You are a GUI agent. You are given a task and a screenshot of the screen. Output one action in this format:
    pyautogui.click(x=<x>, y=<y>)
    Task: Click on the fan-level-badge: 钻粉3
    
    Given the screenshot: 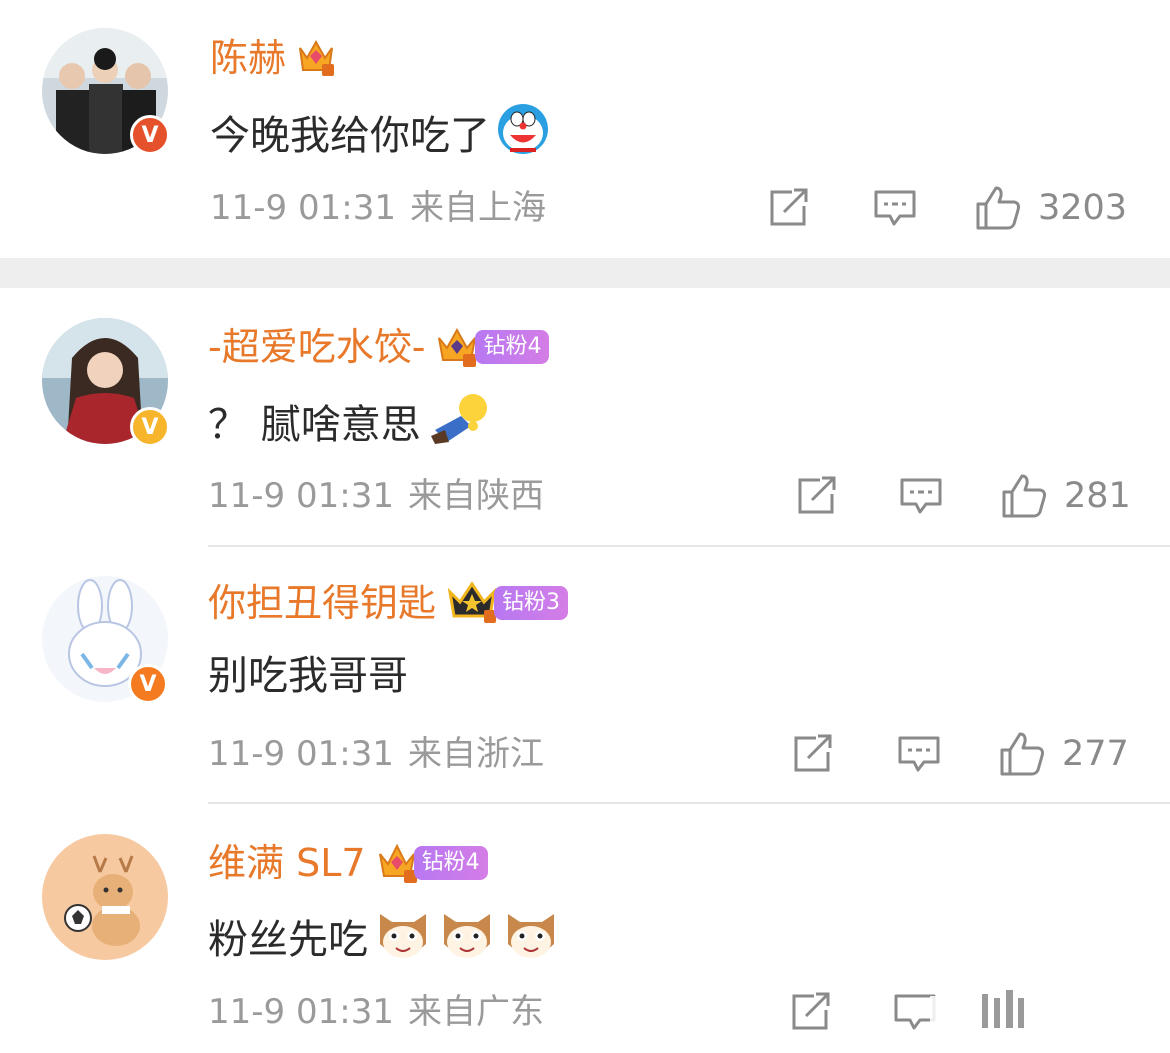 What is the action you would take?
    pyautogui.click(x=531, y=603)
    